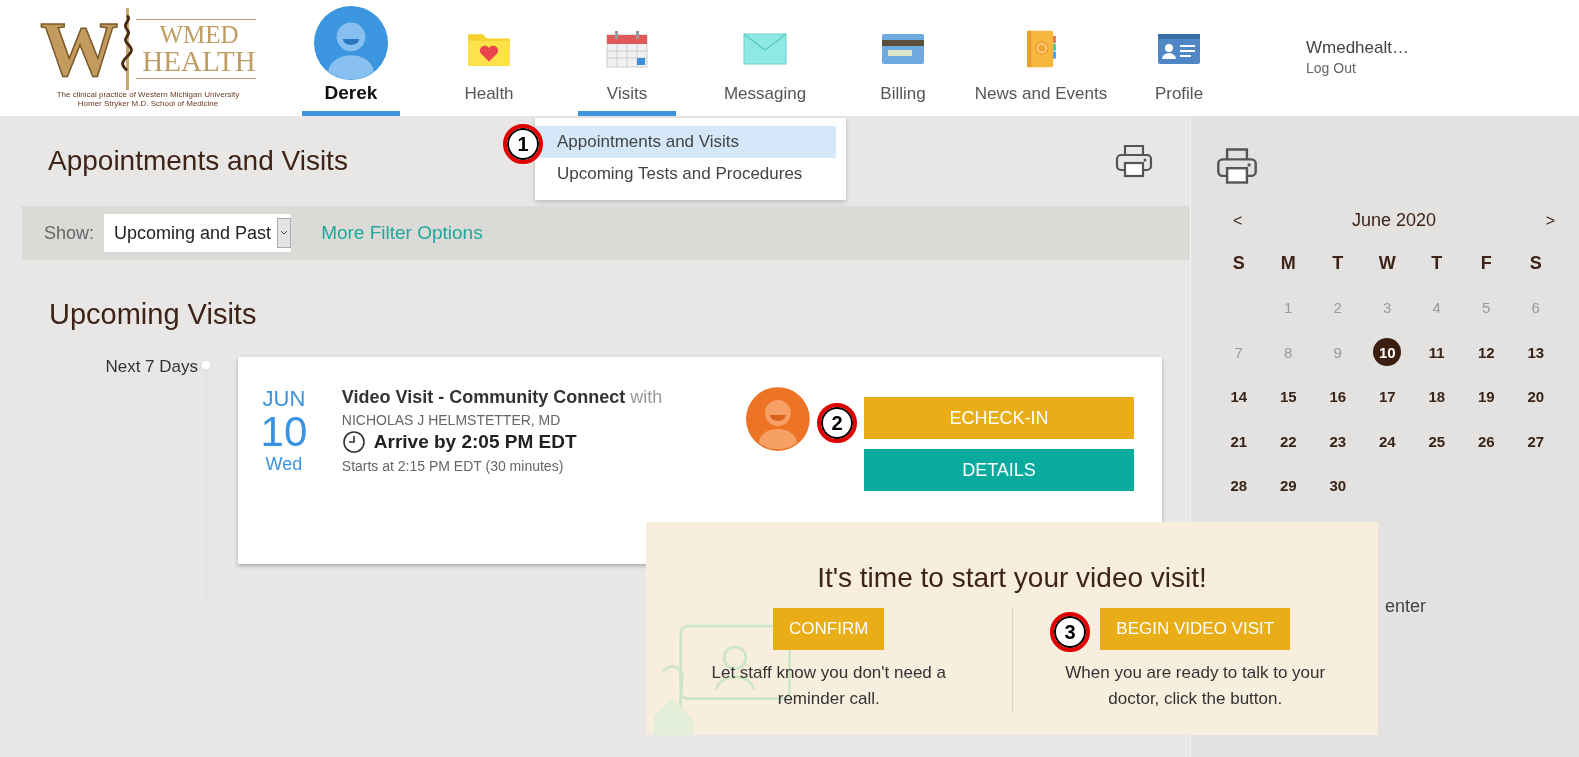  What do you see at coordinates (1535, 352) in the screenshot?
I see `calendar-day: 13` at bounding box center [1535, 352].